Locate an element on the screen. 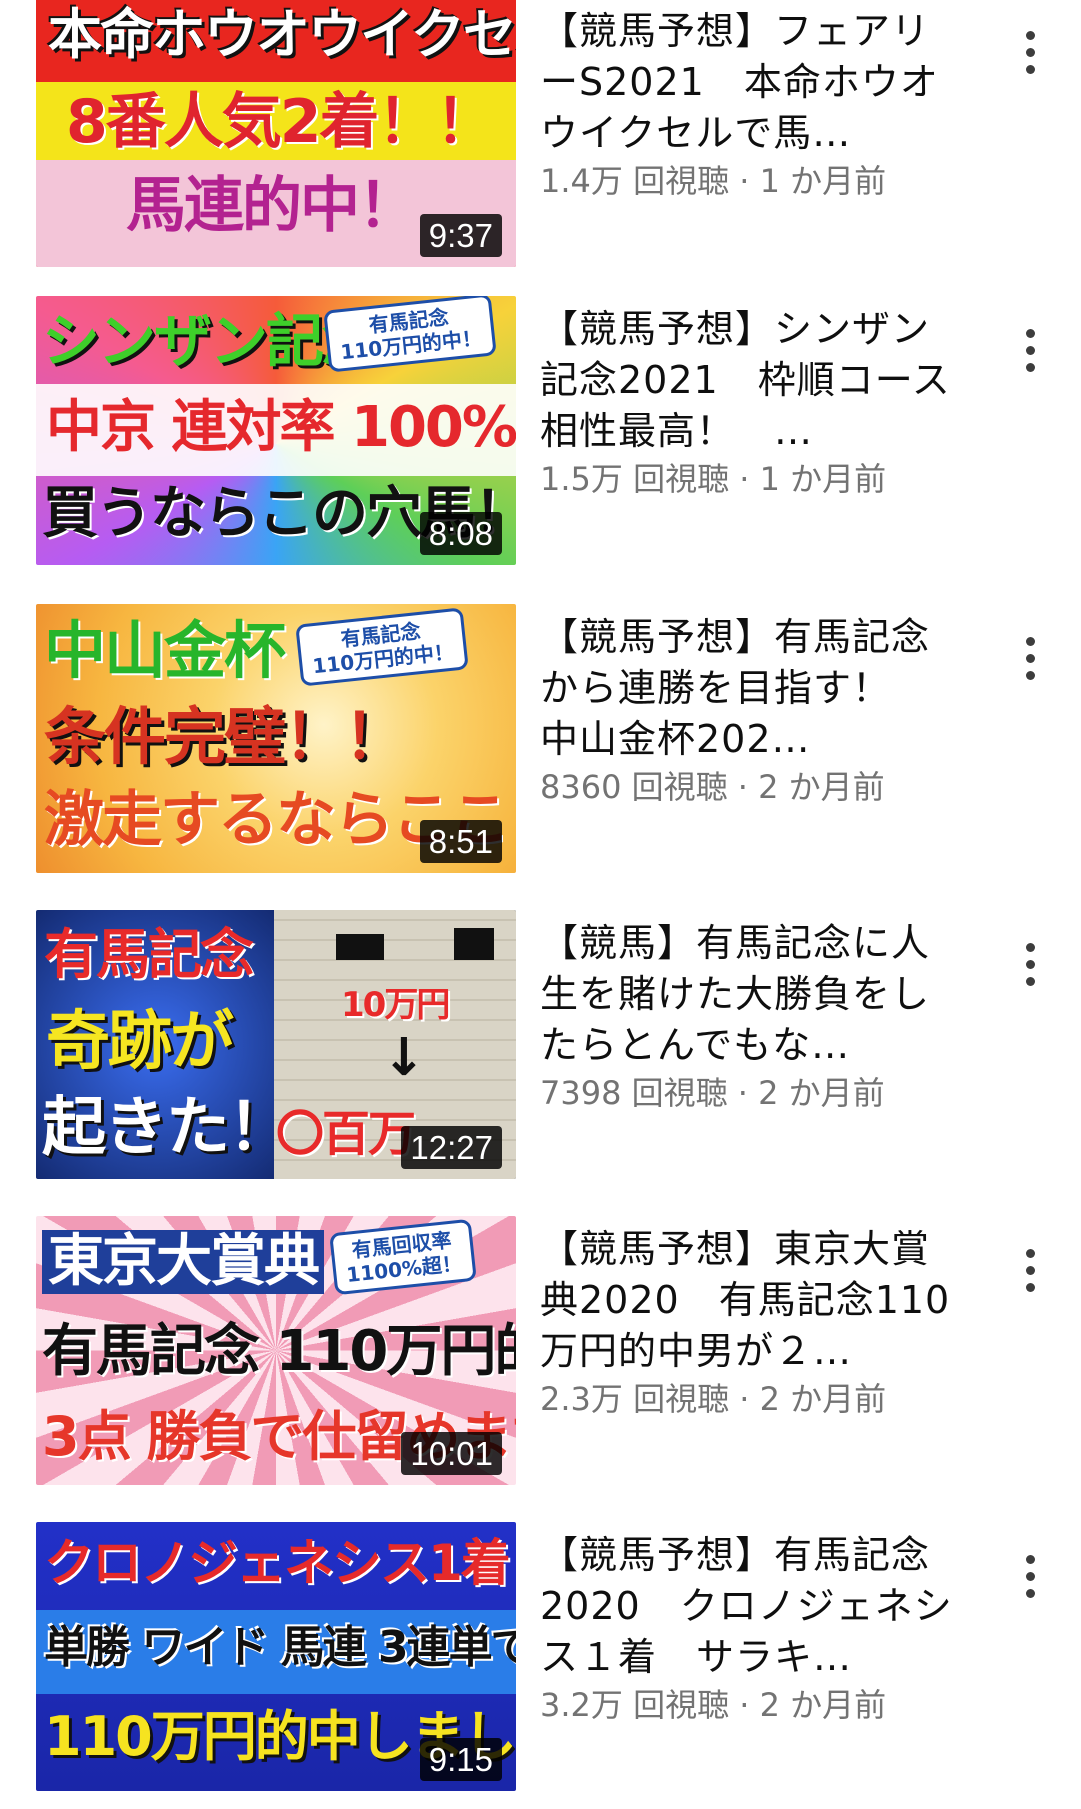  video-meta: 3.2万 回視聴 · 2 か月前 is located at coordinates (750, 1705).